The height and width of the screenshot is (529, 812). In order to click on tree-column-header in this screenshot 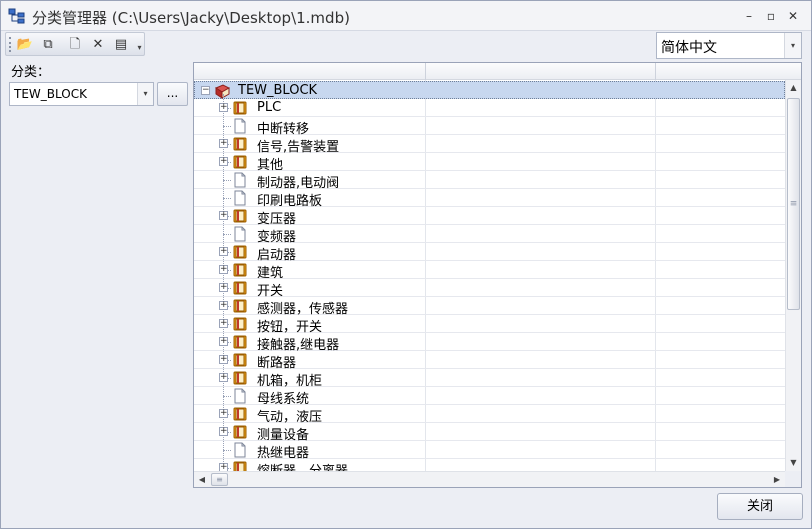, I will do `click(497, 71)`.